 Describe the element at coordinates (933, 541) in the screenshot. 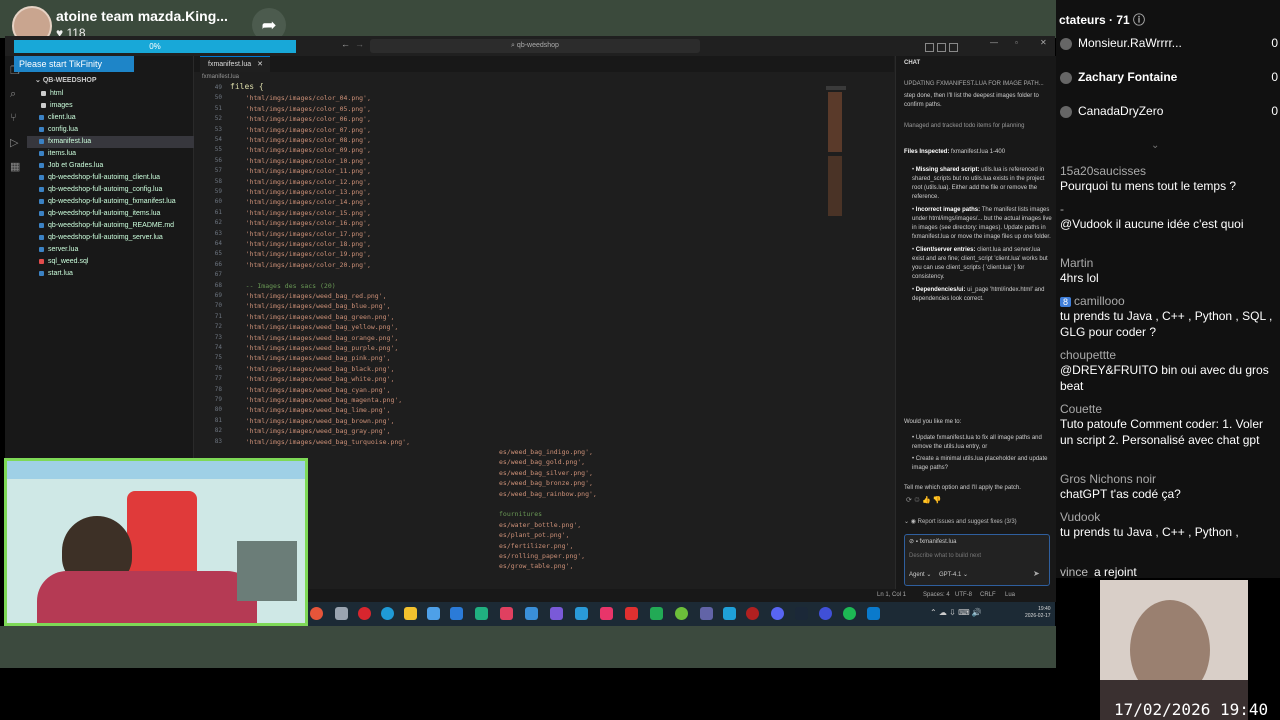

I see `context-file-chip: ⊘ ▪ fxmanifest.lua` at that location.